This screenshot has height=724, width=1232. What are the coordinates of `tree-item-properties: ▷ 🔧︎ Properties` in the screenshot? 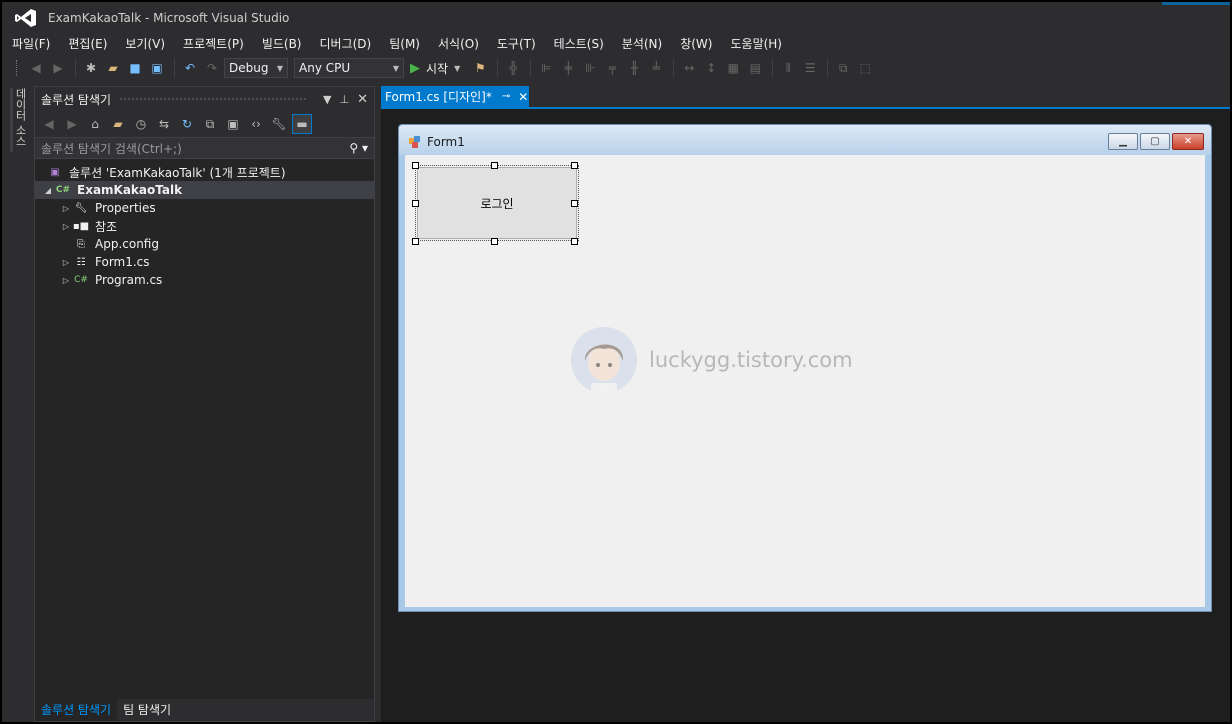 It's located at (204, 208).